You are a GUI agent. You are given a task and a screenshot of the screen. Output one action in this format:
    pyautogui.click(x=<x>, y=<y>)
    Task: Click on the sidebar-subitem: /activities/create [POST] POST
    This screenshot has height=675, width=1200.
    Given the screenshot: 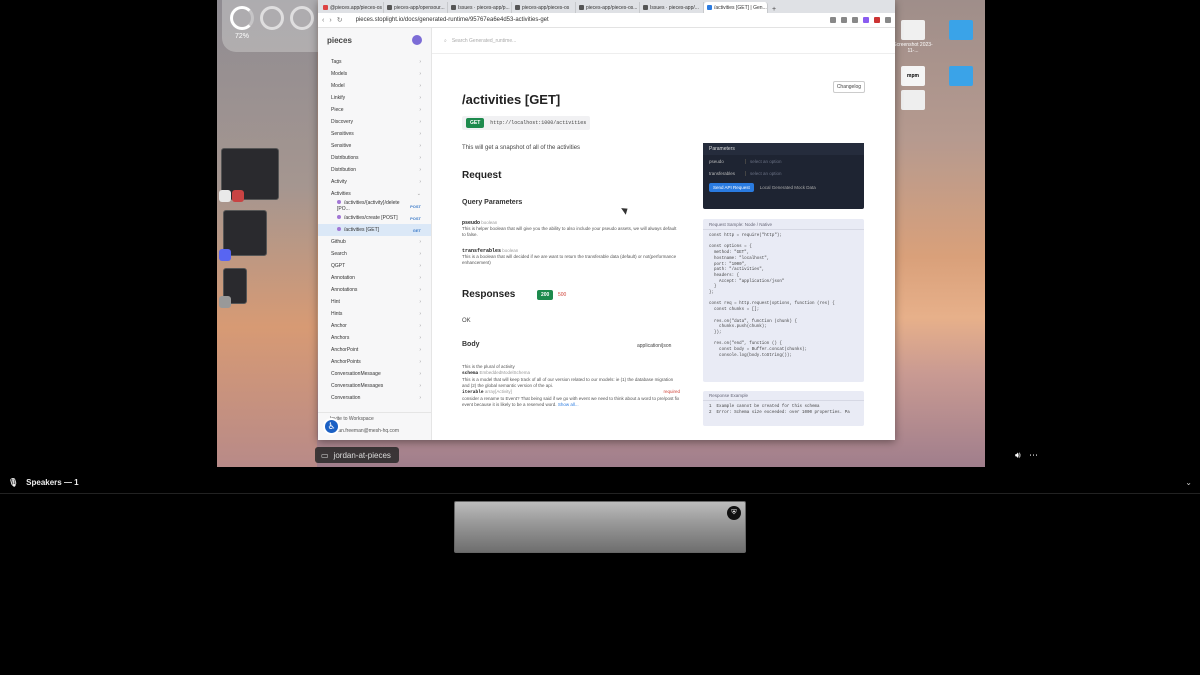 What is the action you would take?
    pyautogui.click(x=374, y=218)
    